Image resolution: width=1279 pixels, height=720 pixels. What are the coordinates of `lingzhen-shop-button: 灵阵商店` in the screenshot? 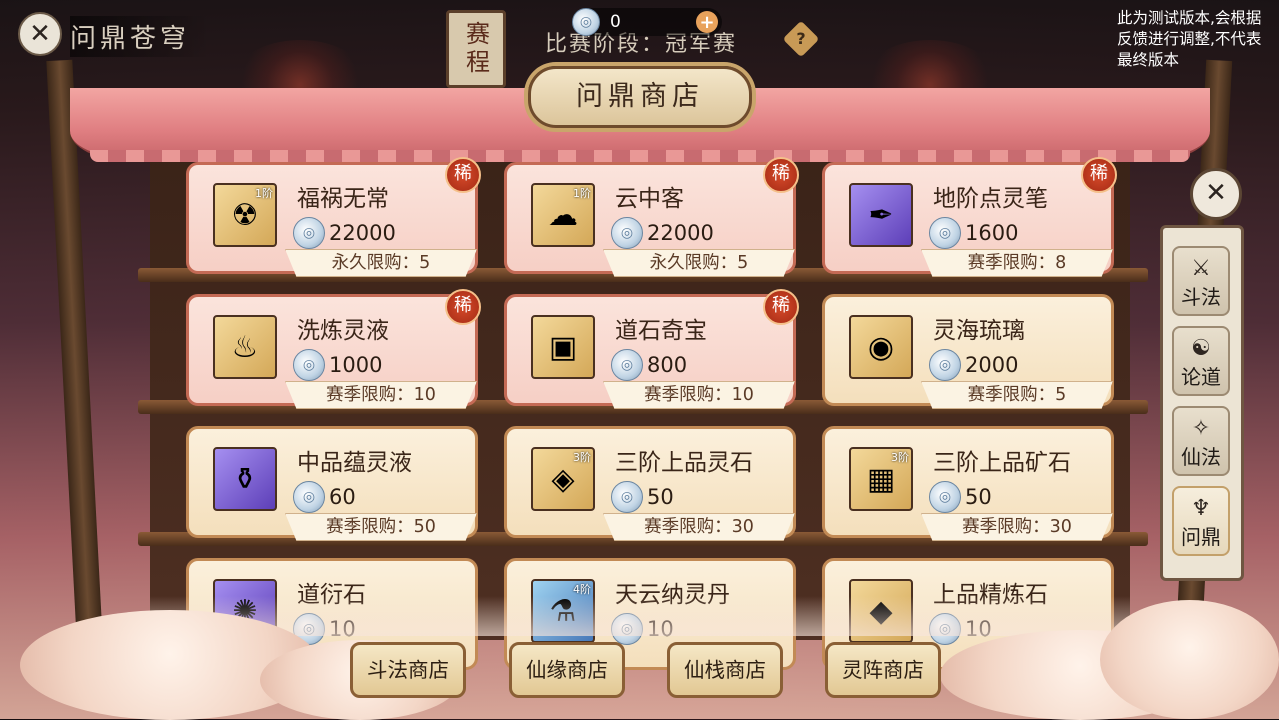 It's located at (883, 670).